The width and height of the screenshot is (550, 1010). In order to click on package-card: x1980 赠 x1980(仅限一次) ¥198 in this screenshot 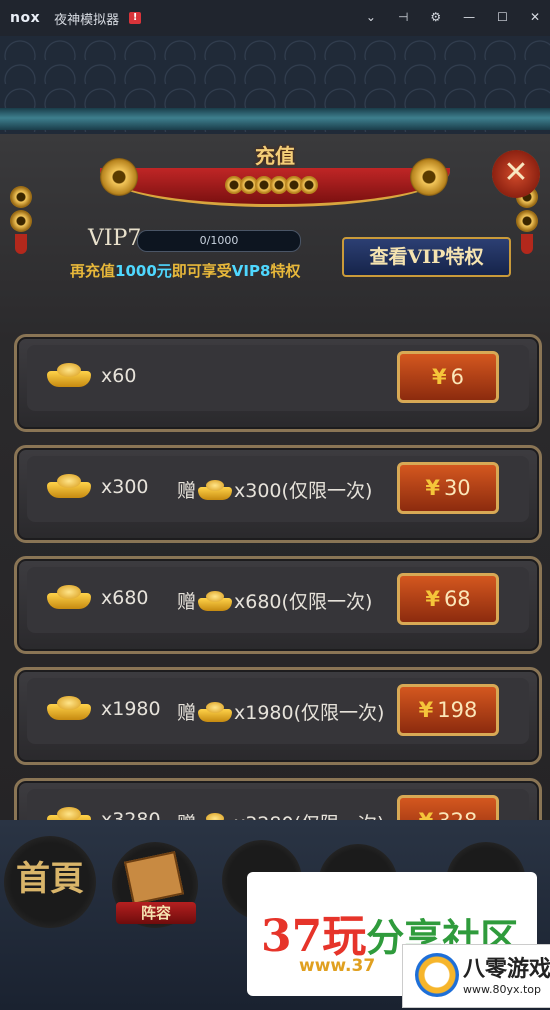, I will do `click(278, 716)`.